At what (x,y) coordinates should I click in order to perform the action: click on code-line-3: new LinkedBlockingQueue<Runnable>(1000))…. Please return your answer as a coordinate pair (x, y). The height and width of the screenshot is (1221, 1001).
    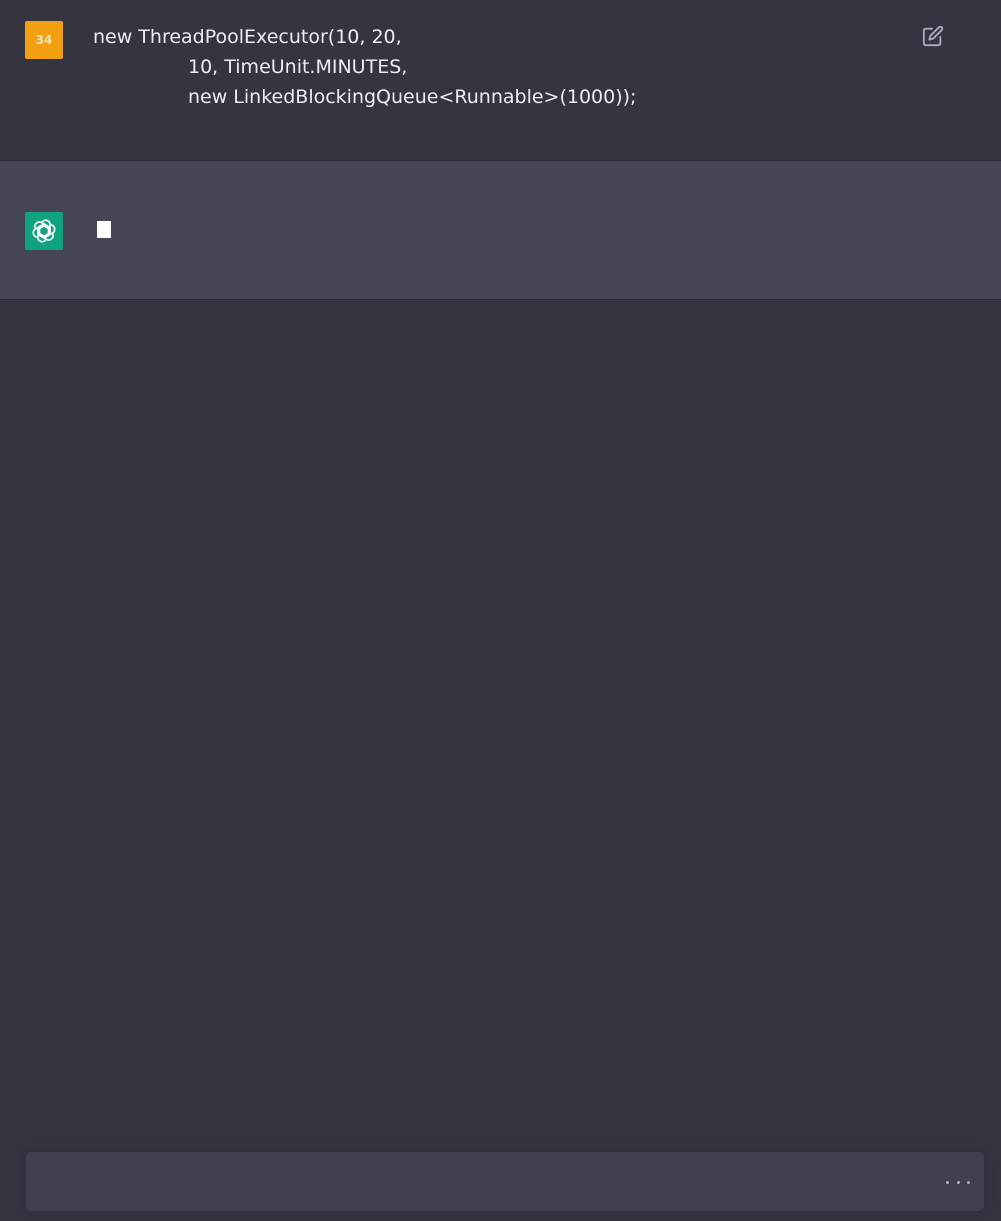
    Looking at the image, I should click on (412, 97).